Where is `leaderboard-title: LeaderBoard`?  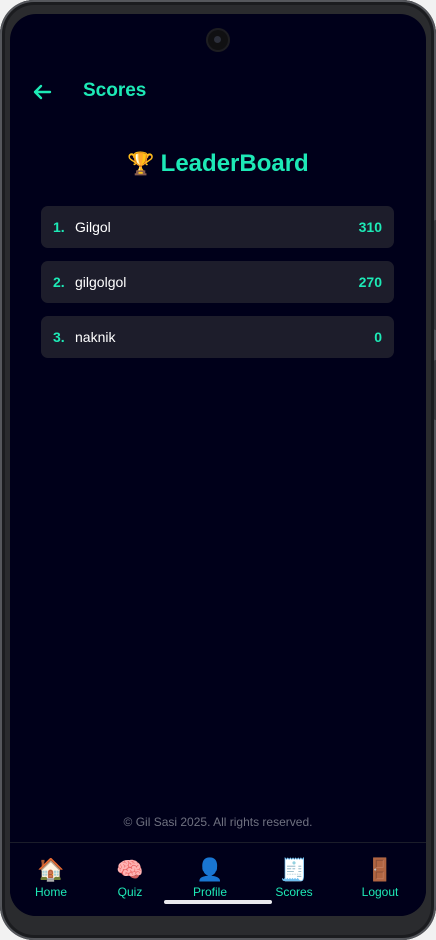 leaderboard-title: LeaderBoard is located at coordinates (234, 163).